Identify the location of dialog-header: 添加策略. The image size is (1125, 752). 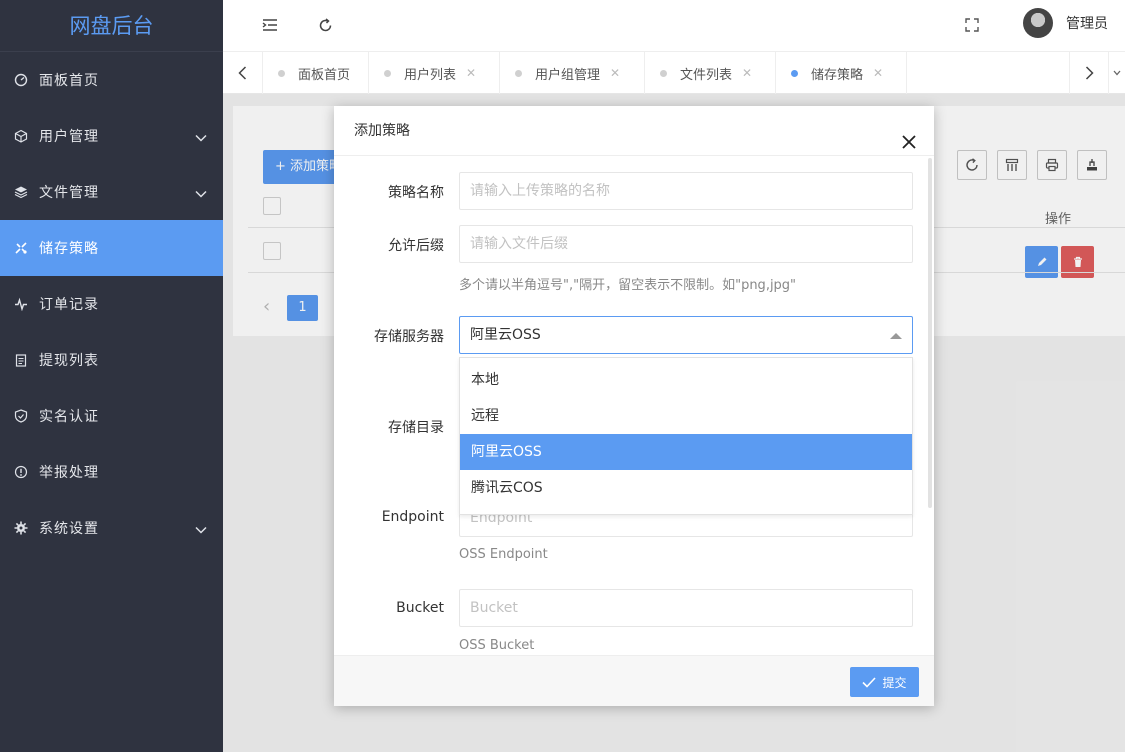
(634, 131).